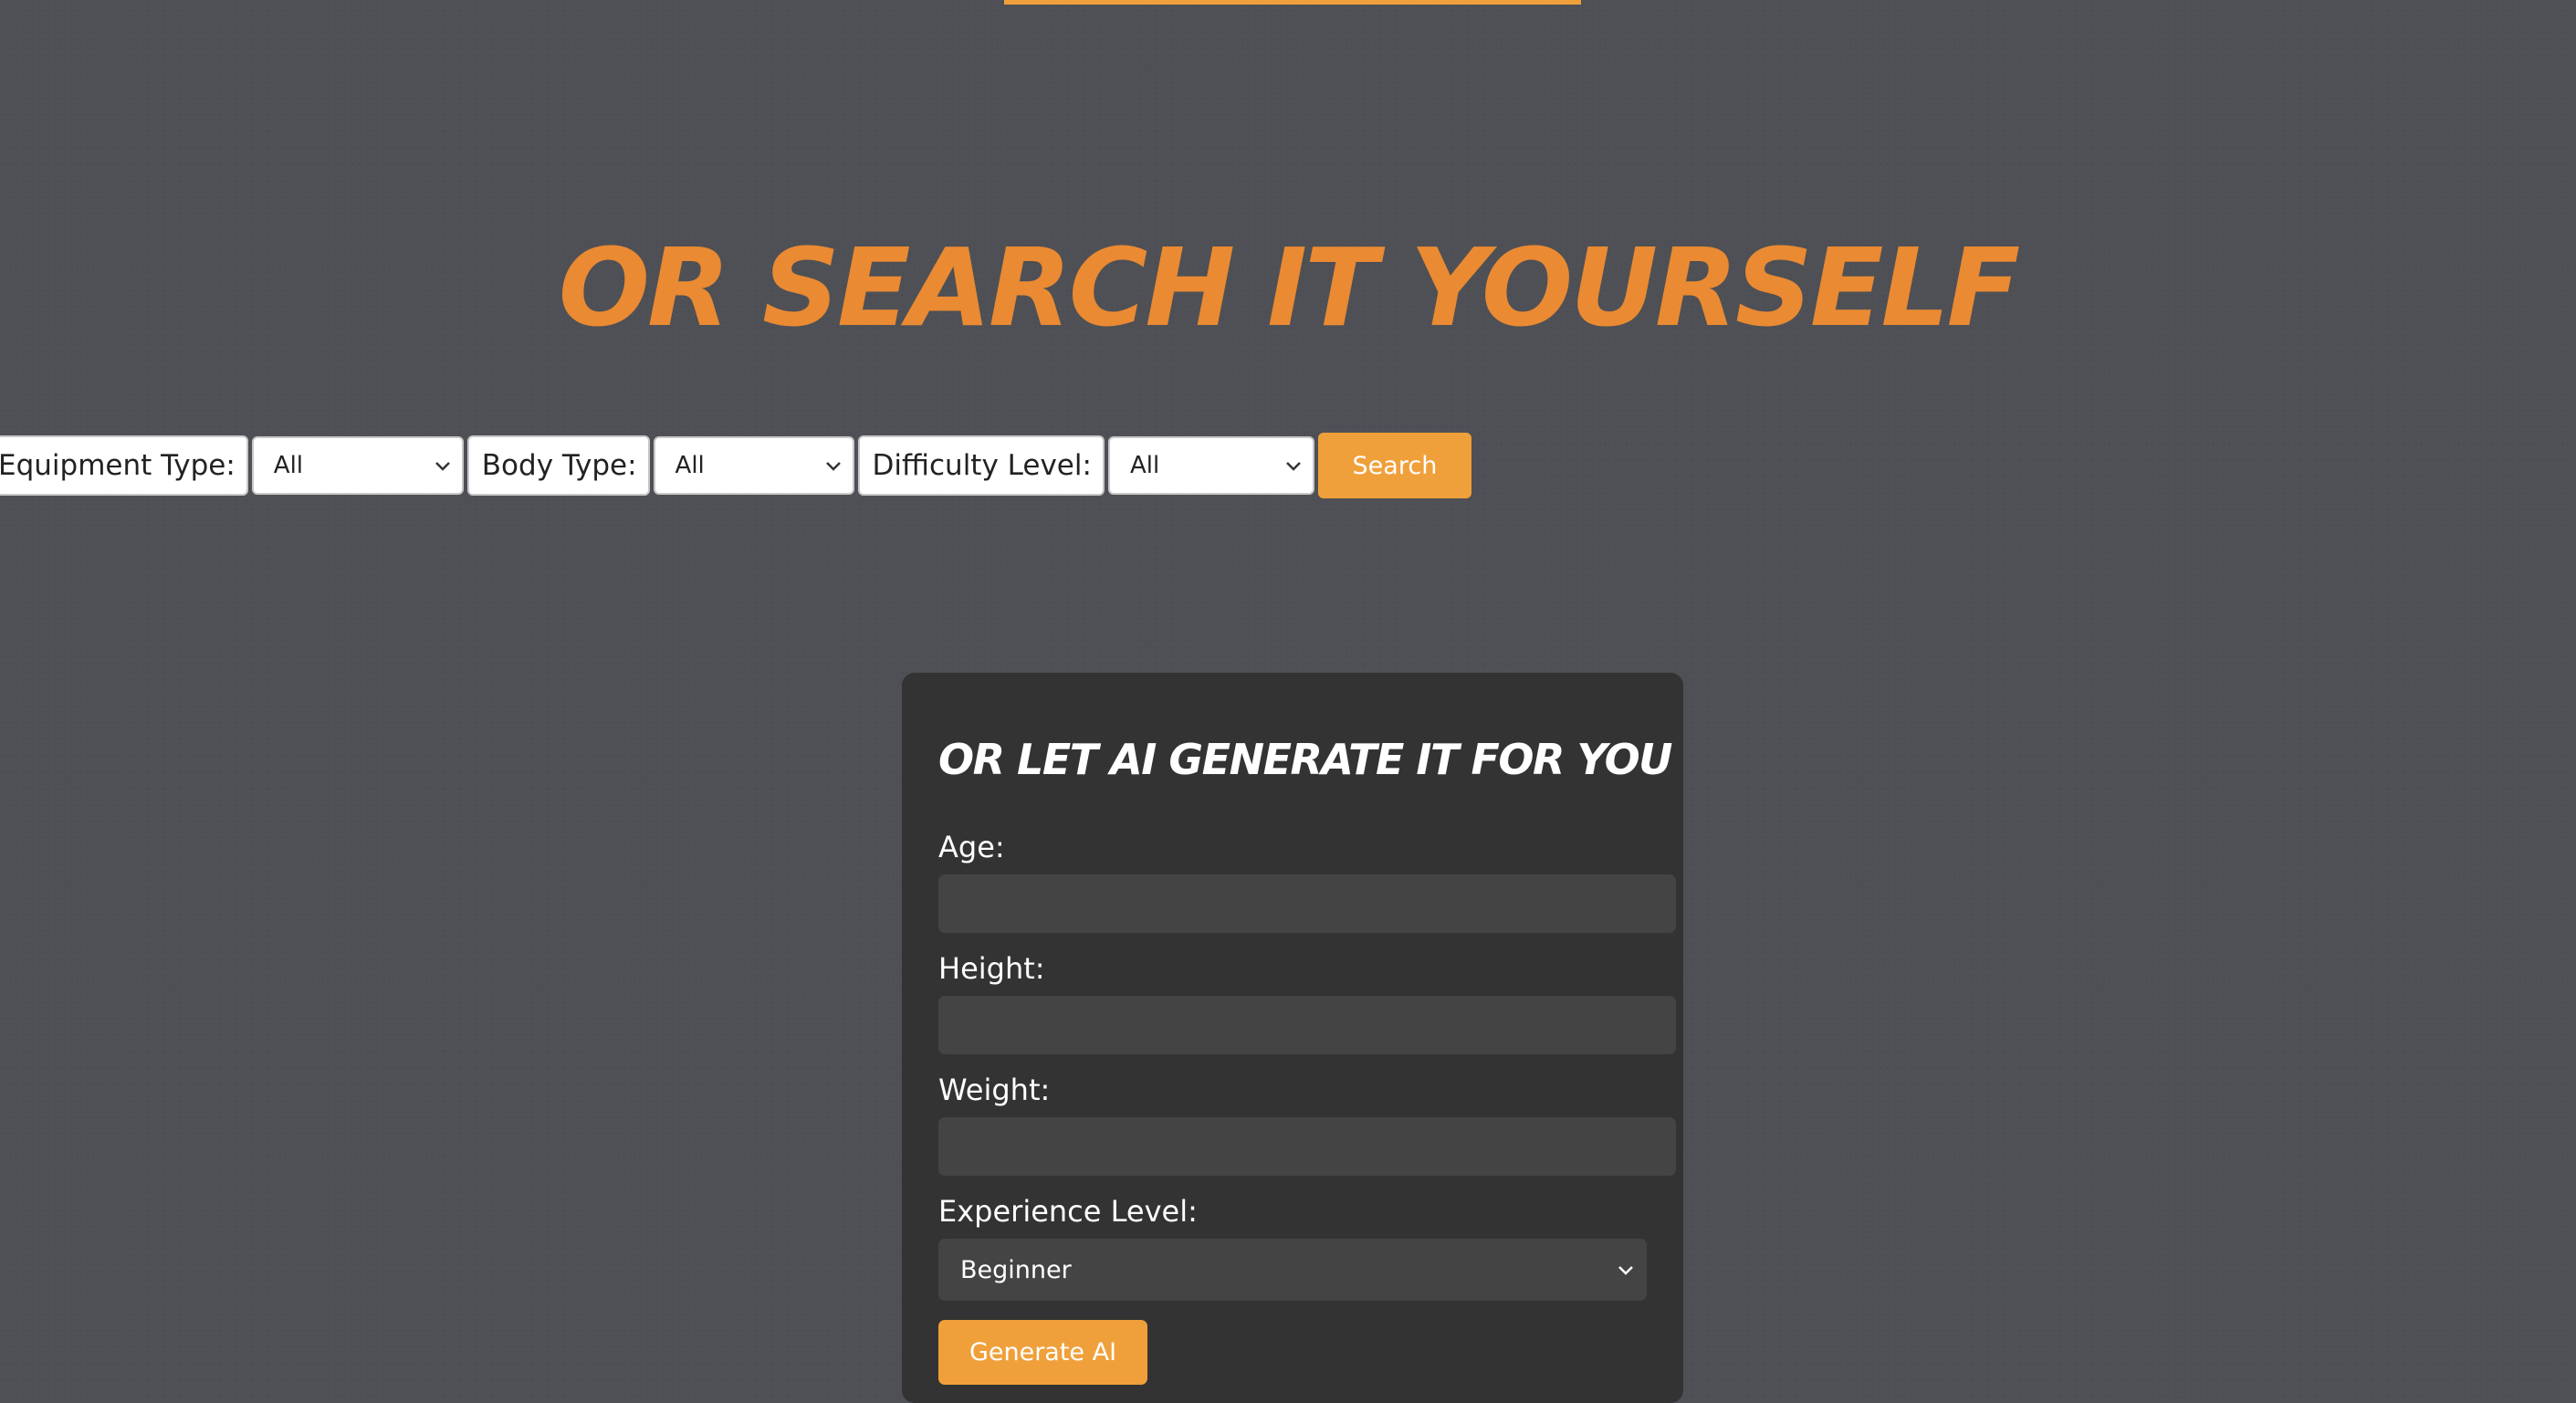 The image size is (2576, 1403). I want to click on generate-ai-button: Generate AI, so click(1043, 1352).